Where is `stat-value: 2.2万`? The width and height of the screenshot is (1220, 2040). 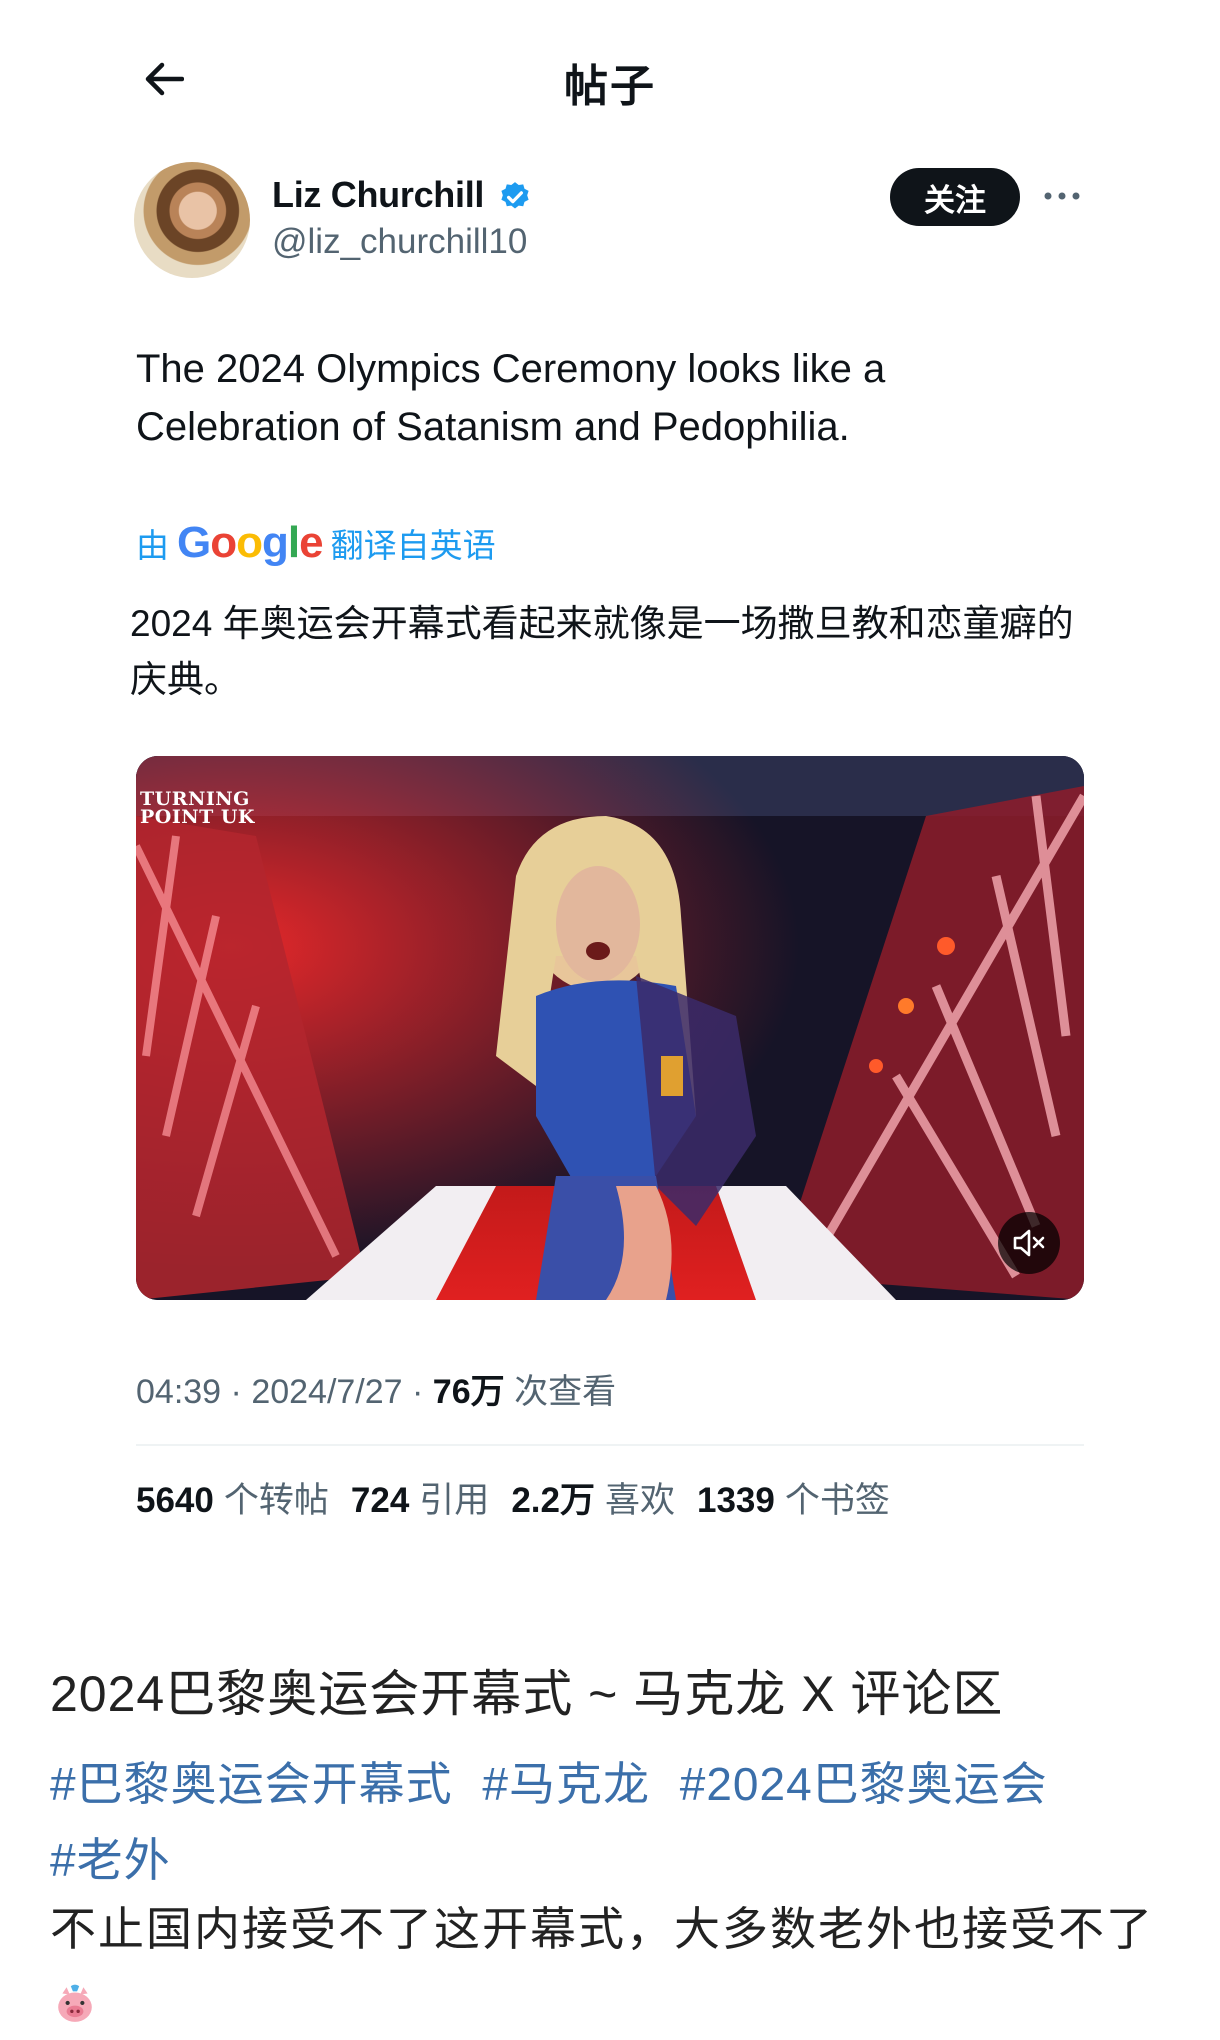
stat-value: 2.2万 is located at coordinates (553, 1500).